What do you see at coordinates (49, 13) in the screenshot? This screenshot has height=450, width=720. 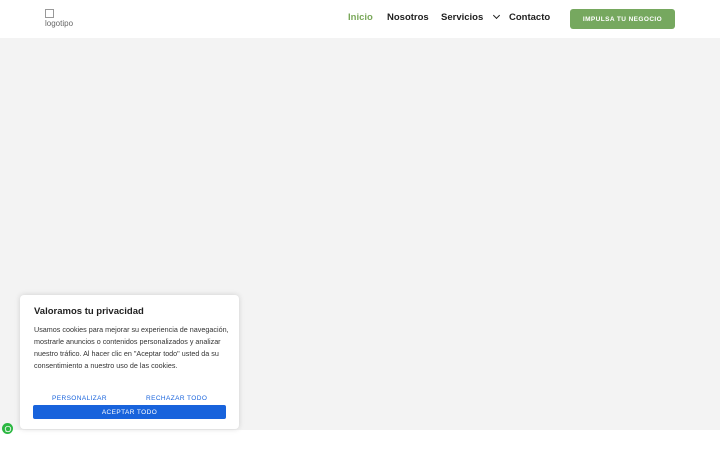 I see `broken-image-icon` at bounding box center [49, 13].